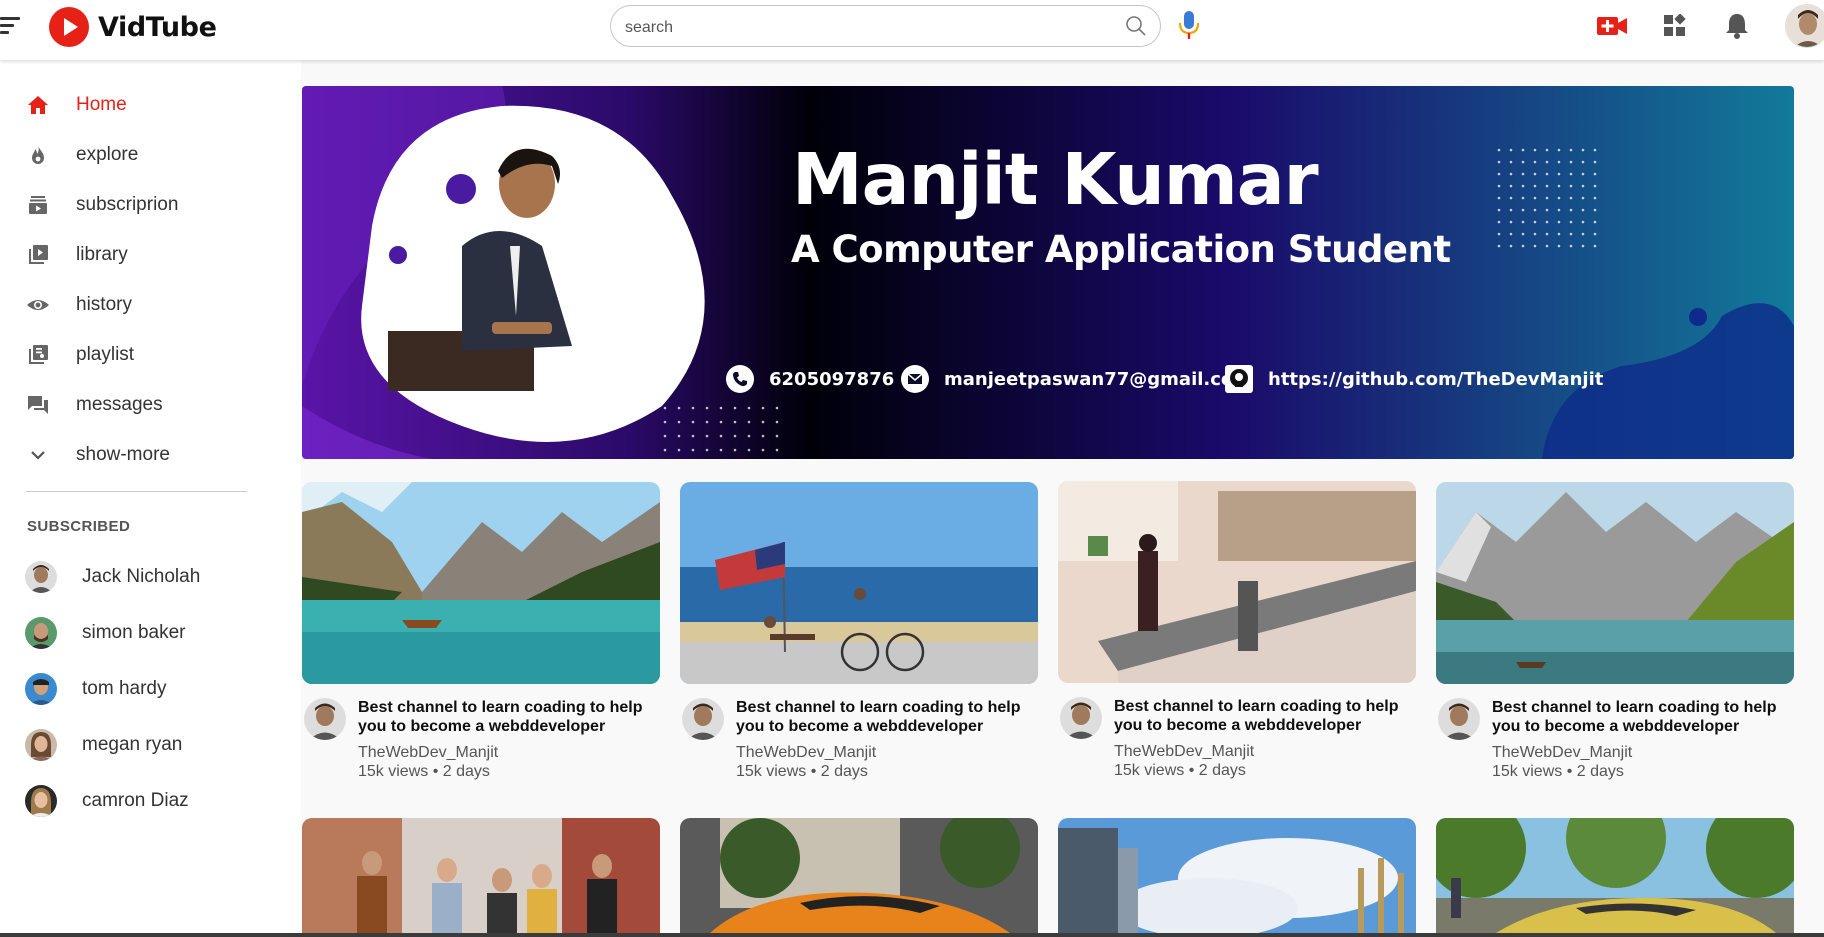  I want to click on logo: VidTube, so click(133, 27).